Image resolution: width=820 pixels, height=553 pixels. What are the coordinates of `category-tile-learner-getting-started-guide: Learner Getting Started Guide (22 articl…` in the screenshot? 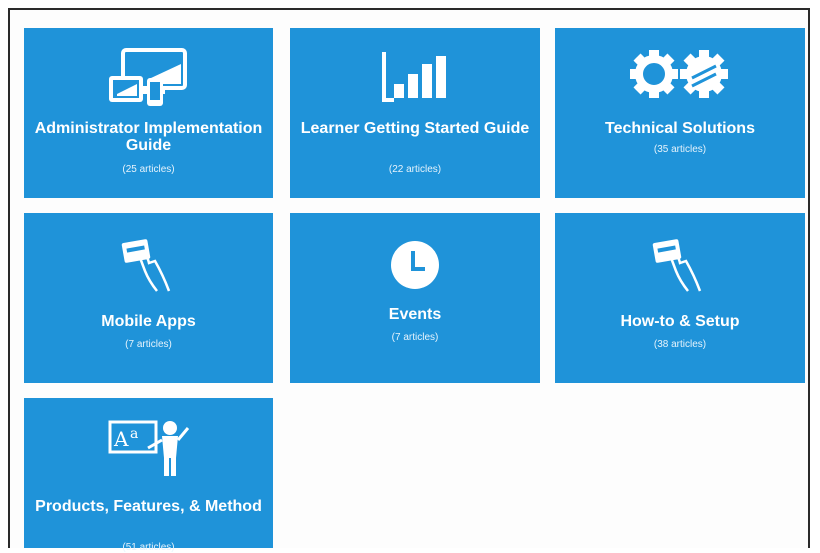 It's located at (415, 113).